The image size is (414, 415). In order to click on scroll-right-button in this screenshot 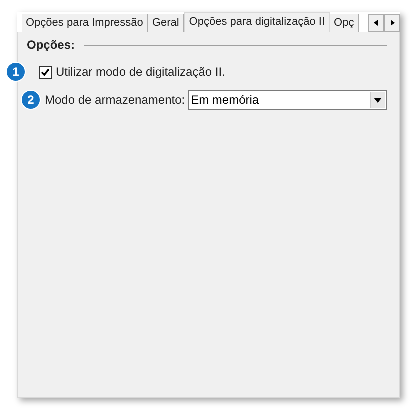, I will do `click(392, 23)`.